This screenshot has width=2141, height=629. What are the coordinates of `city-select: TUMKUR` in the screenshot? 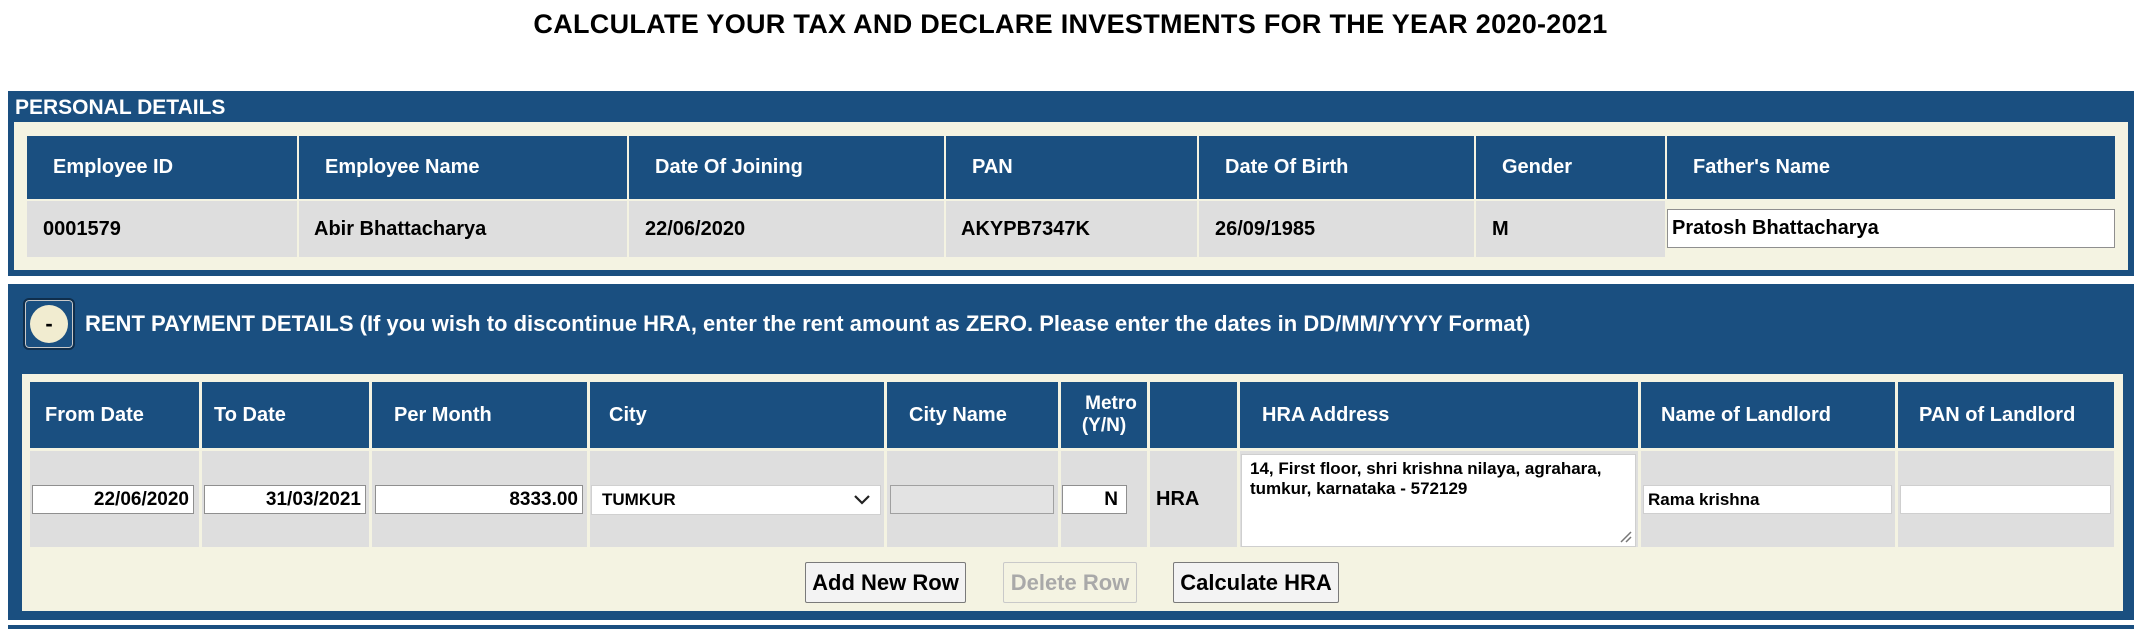 It's located at (736, 500).